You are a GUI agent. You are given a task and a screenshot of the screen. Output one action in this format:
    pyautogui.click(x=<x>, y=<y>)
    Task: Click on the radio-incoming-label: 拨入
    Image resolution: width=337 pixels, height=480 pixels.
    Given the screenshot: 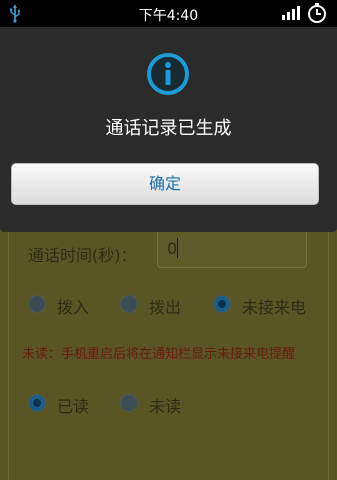 What is the action you would take?
    pyautogui.click(x=73, y=307)
    